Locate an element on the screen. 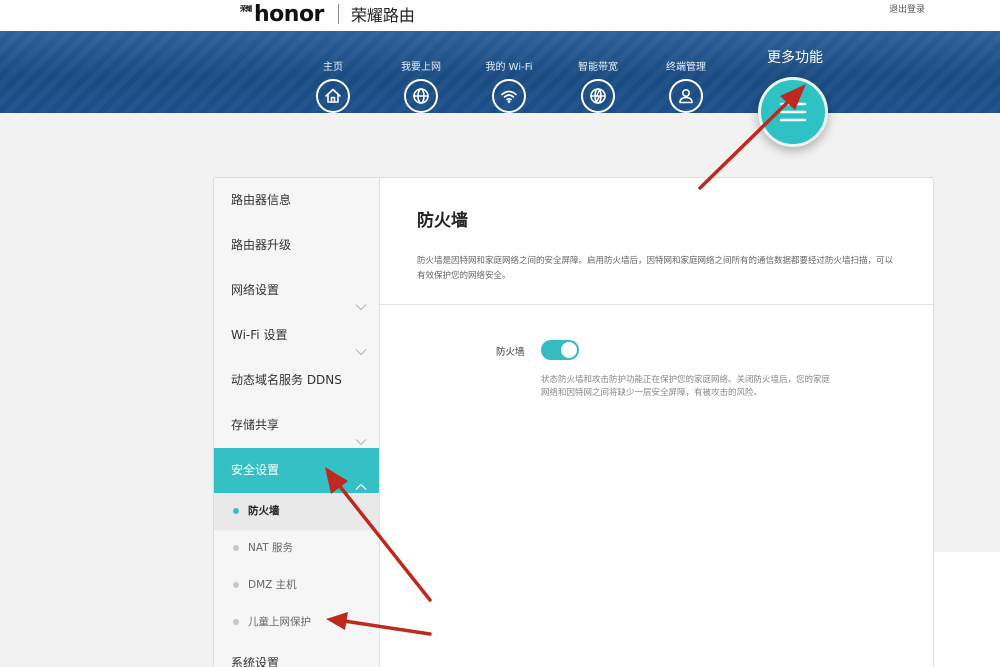  nav-item-home: 主页 is located at coordinates (333, 72).